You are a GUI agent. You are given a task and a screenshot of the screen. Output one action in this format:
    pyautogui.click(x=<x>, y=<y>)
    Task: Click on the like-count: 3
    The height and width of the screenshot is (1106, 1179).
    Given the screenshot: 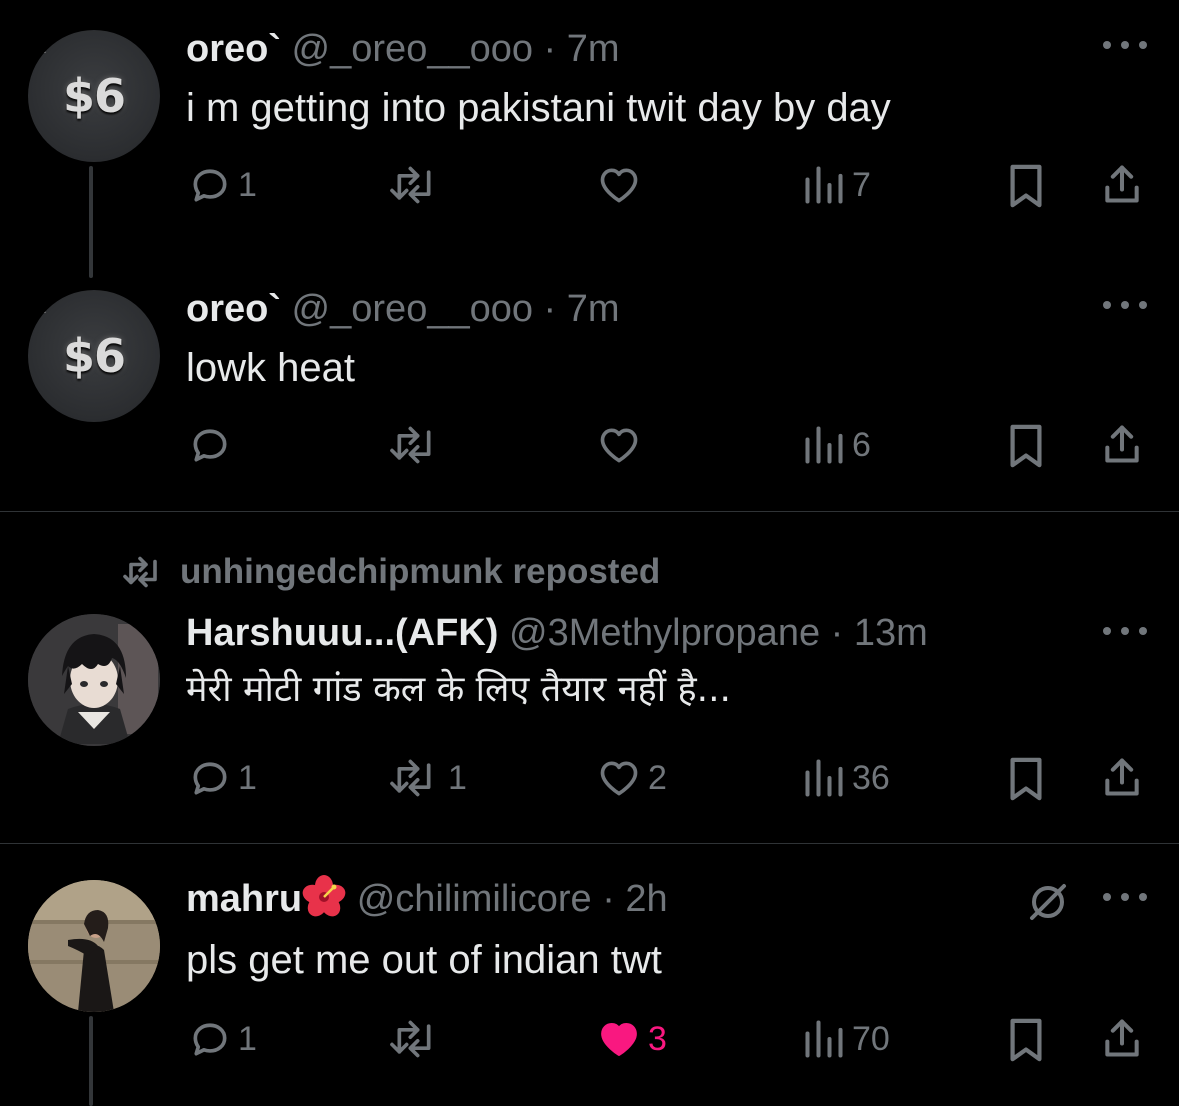 What is the action you would take?
    pyautogui.click(x=657, y=1038)
    